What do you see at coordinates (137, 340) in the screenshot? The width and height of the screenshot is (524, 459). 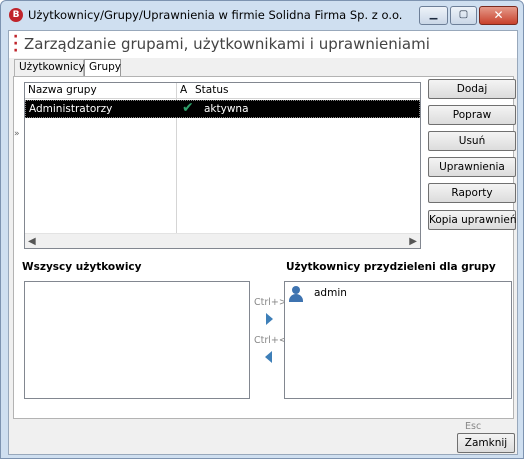 I see `all-users-list` at bounding box center [137, 340].